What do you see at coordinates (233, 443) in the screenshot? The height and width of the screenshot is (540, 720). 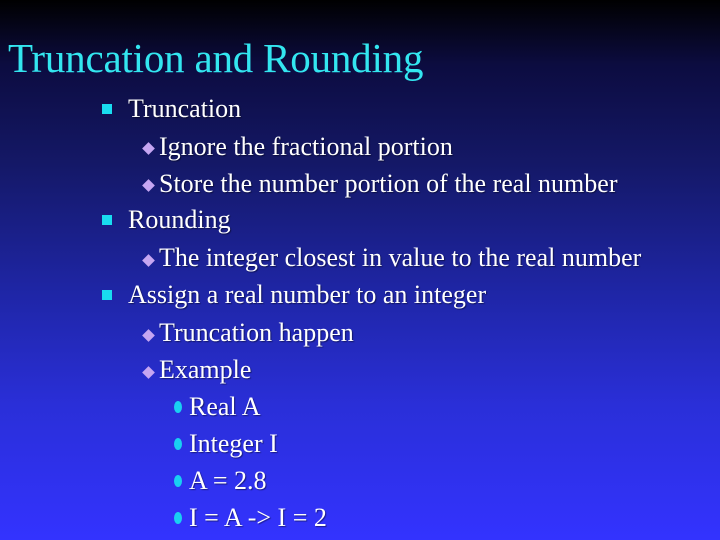 I see `example-integer-i: Integer I` at bounding box center [233, 443].